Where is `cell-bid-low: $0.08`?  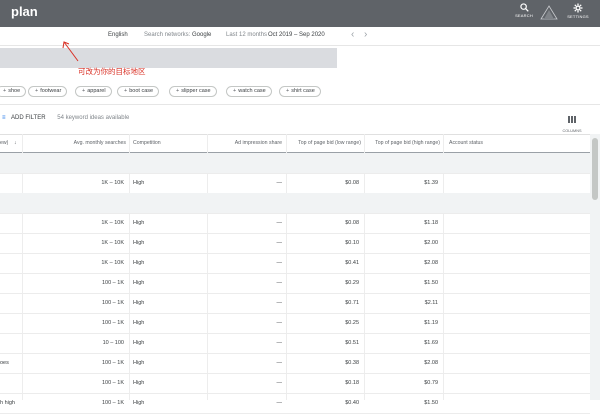 cell-bid-low: $0.08 is located at coordinates (352, 223).